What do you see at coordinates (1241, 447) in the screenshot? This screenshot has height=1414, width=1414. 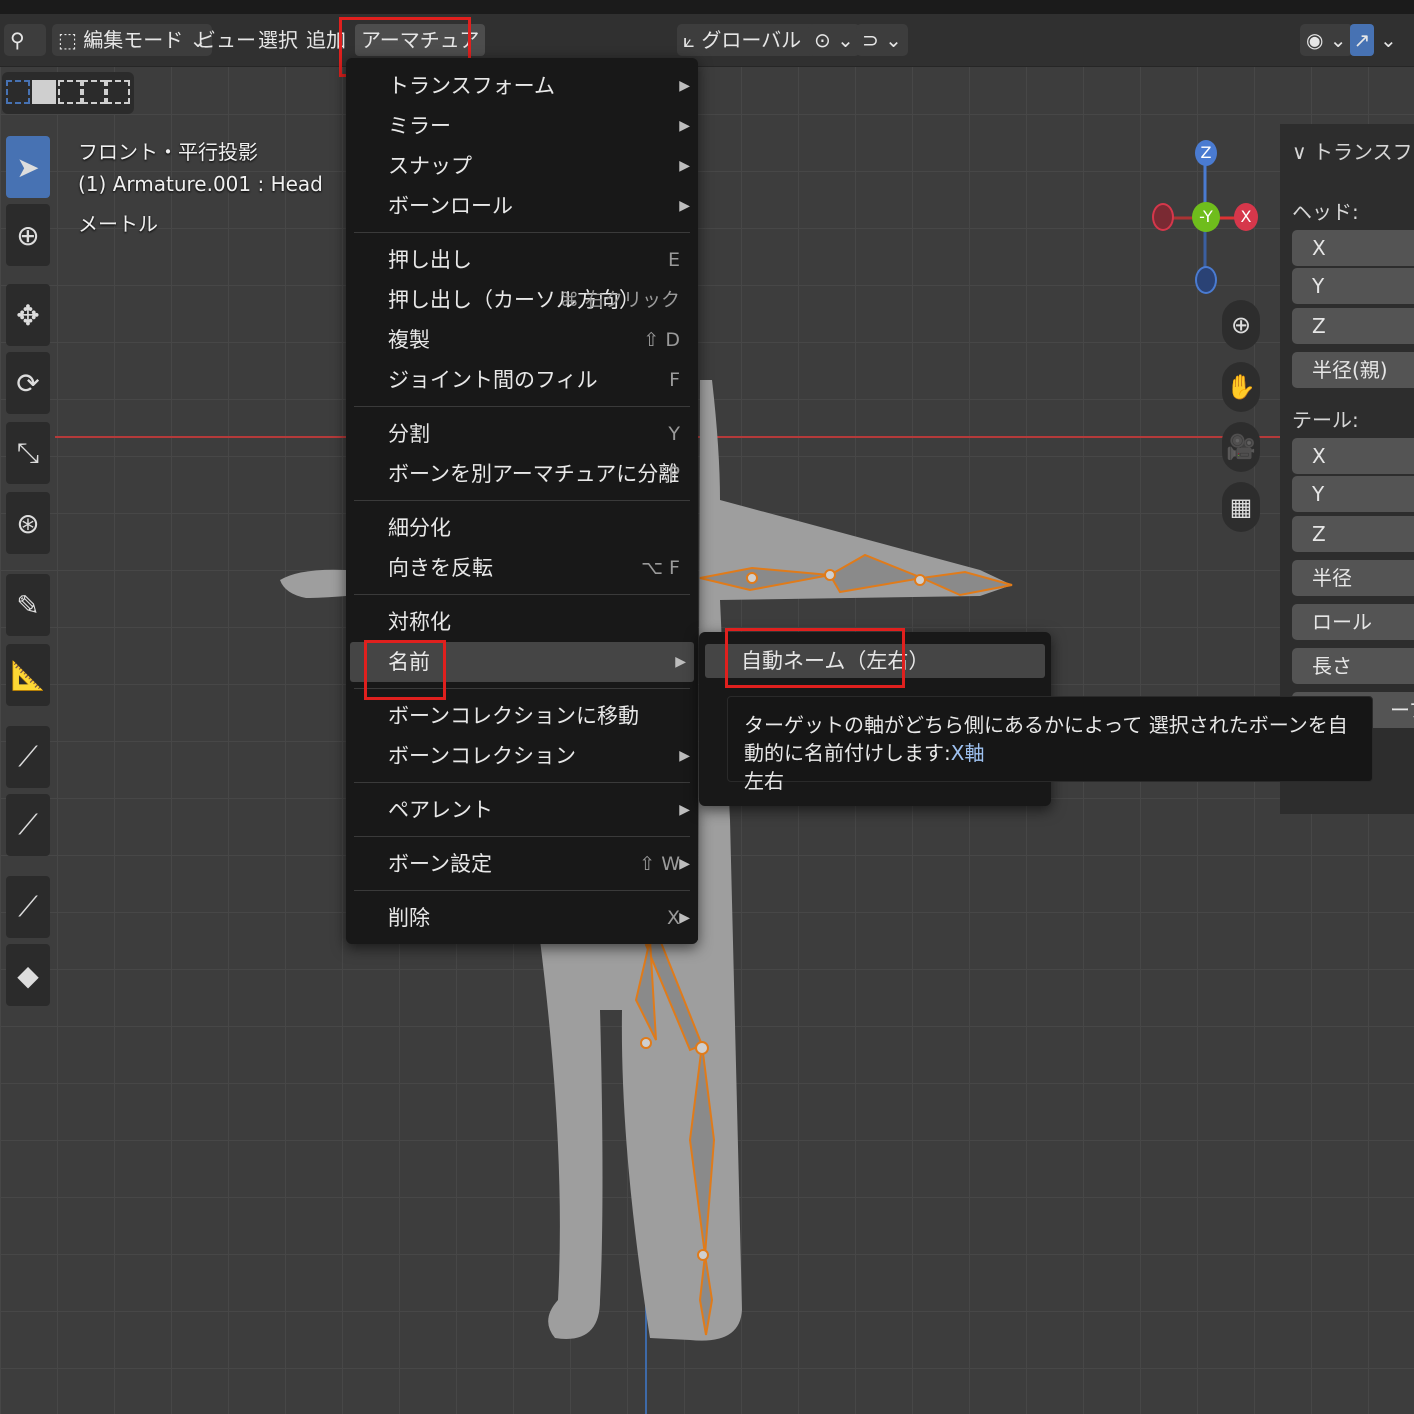 I see `camera-button: 🎥` at bounding box center [1241, 447].